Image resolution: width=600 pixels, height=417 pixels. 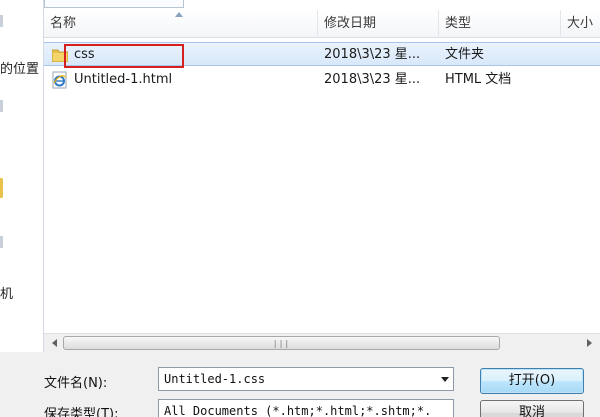 I want to click on grip-icon: |||, so click(x=281, y=343).